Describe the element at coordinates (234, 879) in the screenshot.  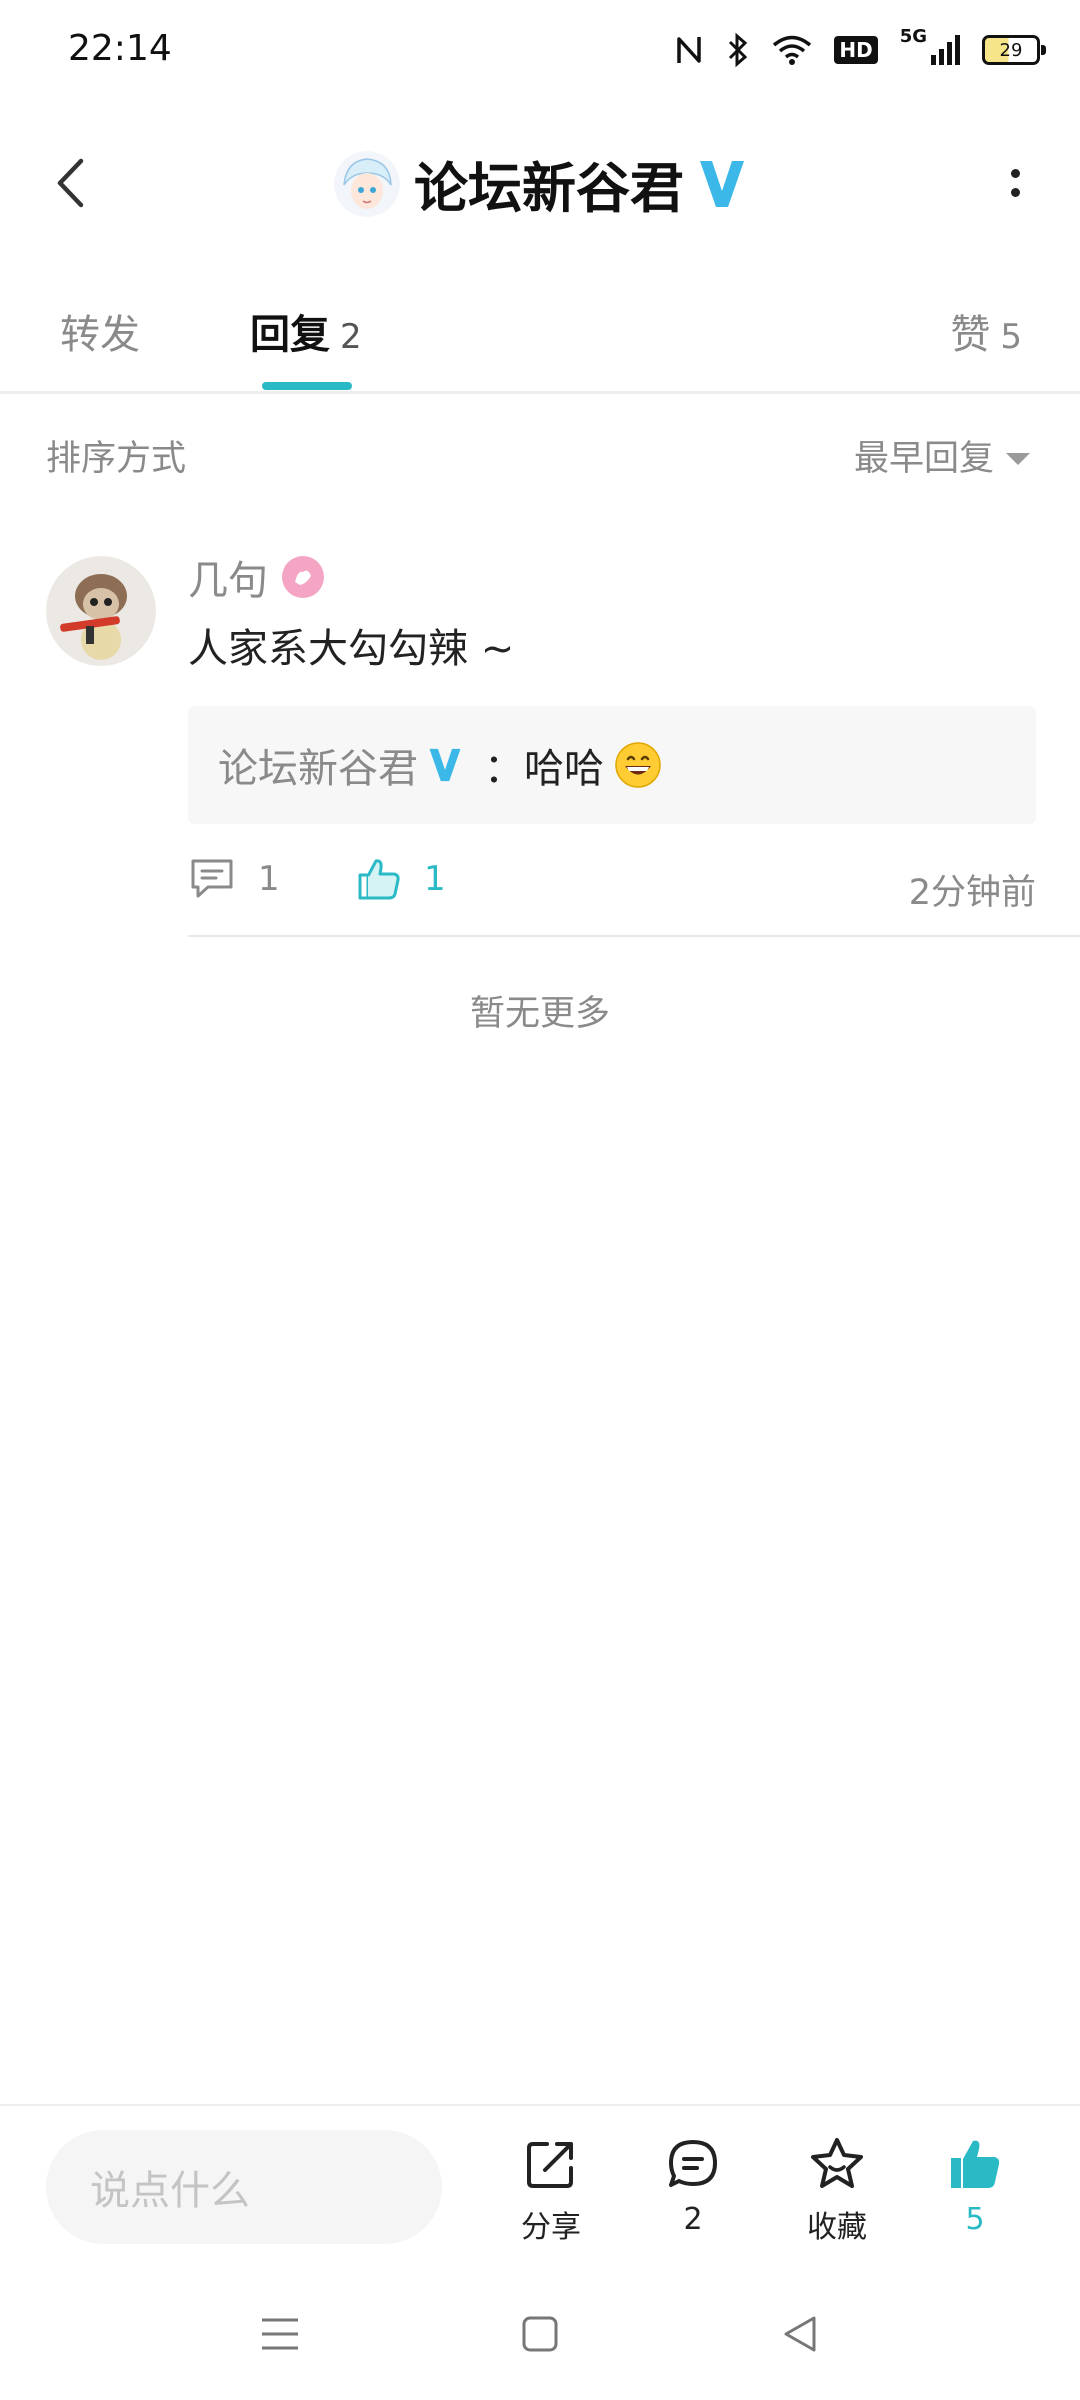
I see `comment-reply-button: 1` at that location.